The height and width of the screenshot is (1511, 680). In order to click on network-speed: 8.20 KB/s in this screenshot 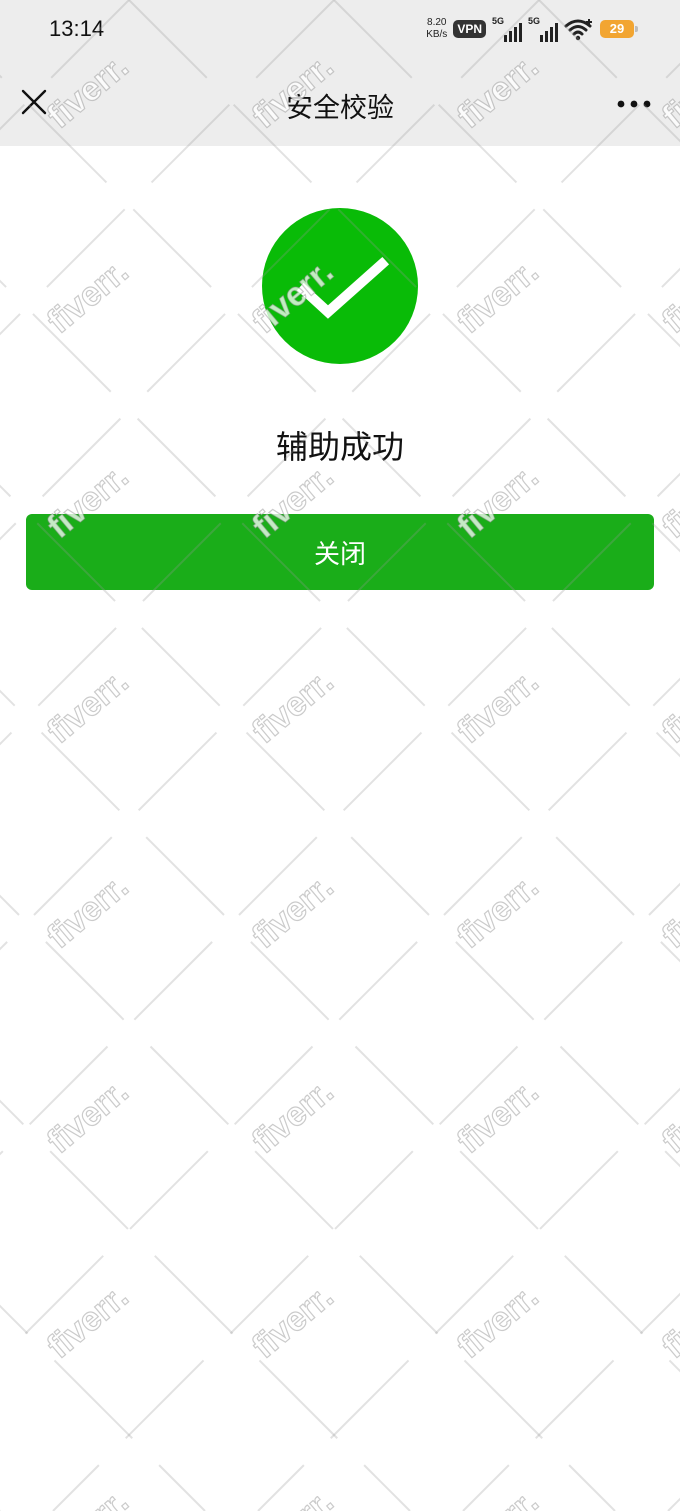, I will do `click(436, 29)`.